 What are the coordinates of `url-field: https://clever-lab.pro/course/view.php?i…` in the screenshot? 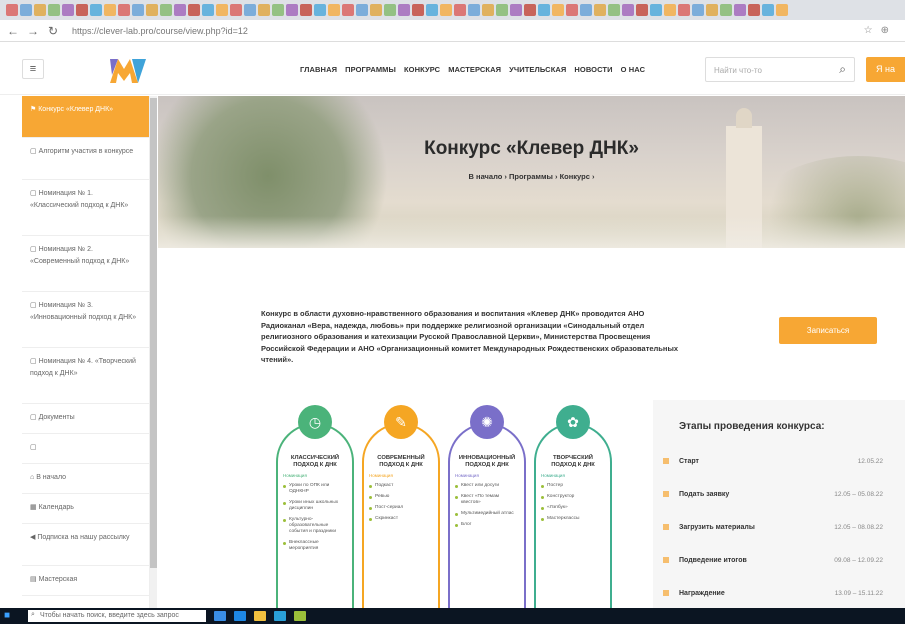 It's located at (160, 31).